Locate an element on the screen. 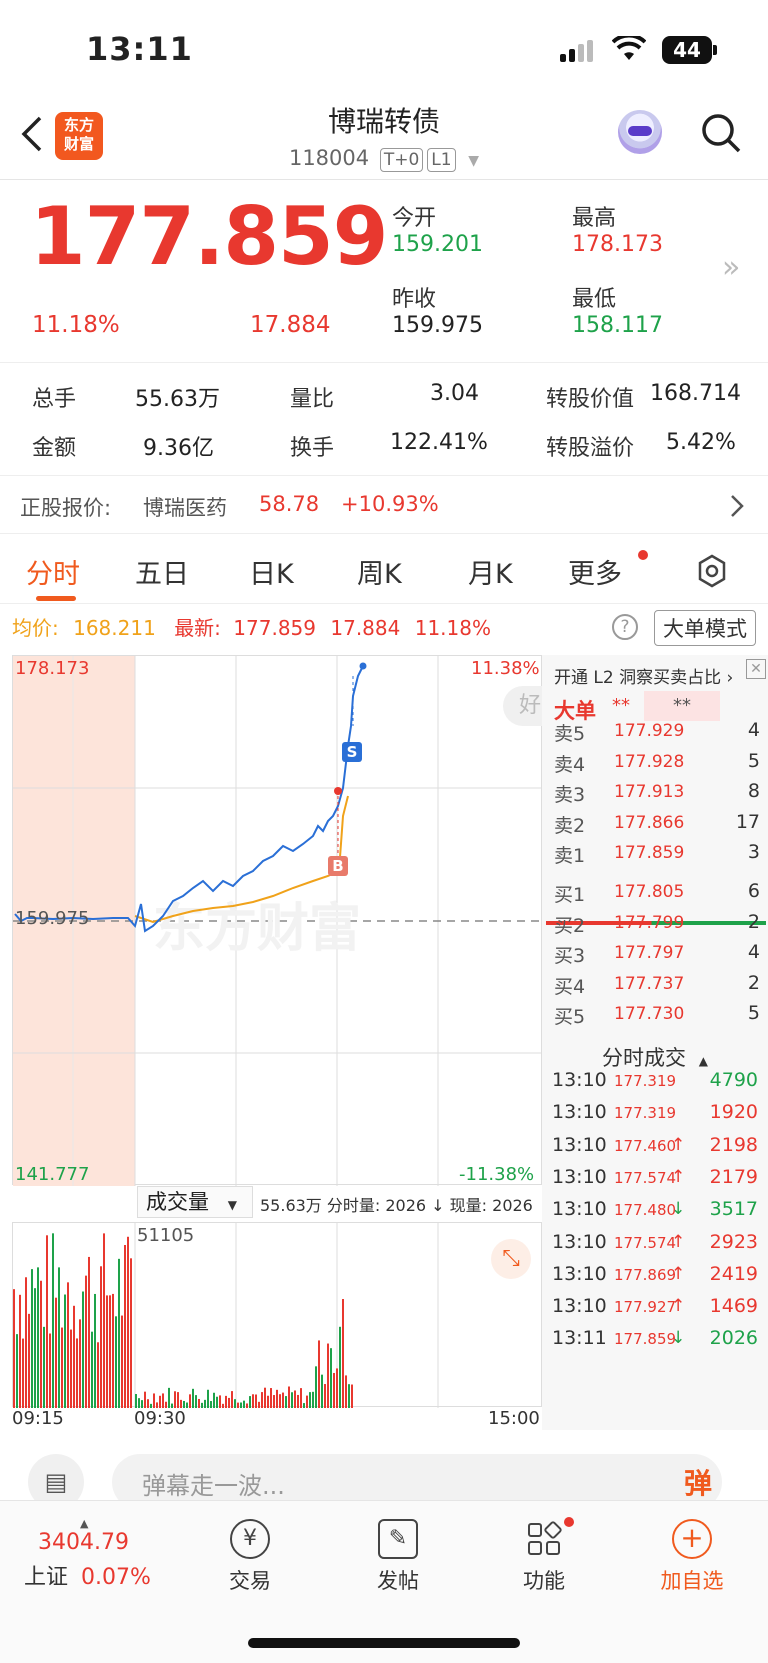  ask-price: 177.929 is located at coordinates (649, 731).